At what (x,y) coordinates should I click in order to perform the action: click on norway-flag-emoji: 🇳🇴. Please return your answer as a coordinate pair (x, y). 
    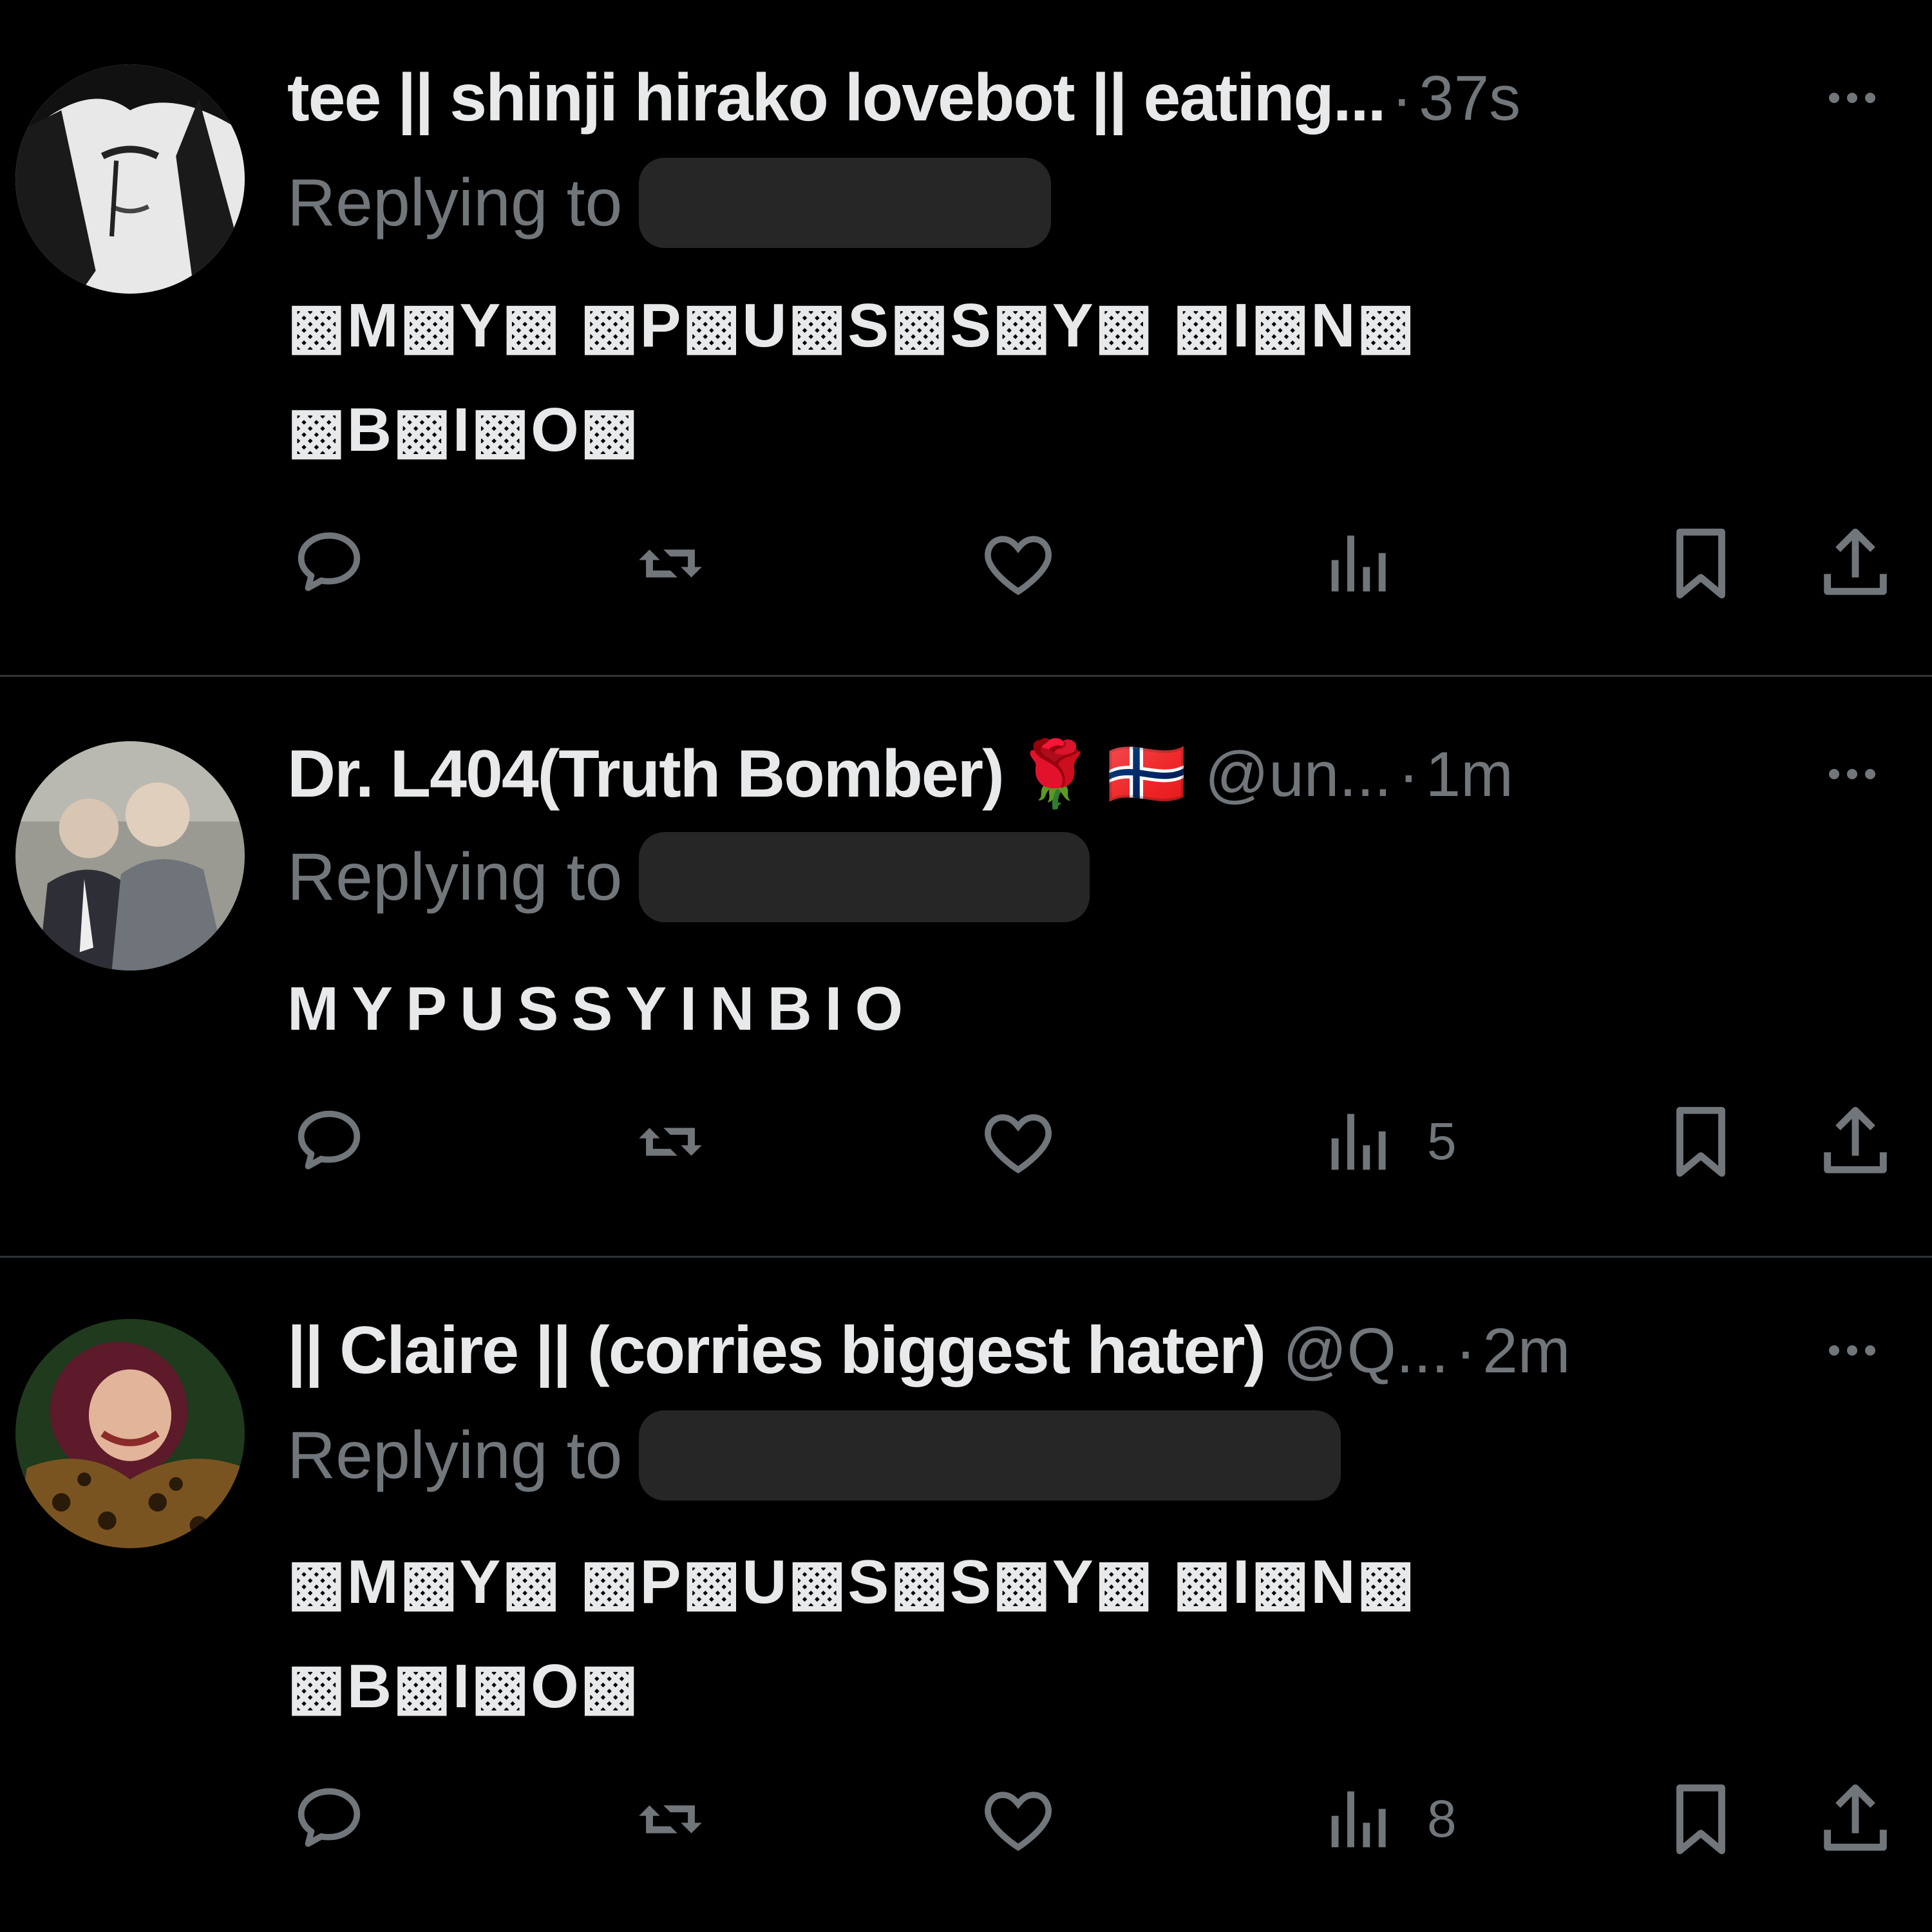
    Looking at the image, I should click on (1146, 774).